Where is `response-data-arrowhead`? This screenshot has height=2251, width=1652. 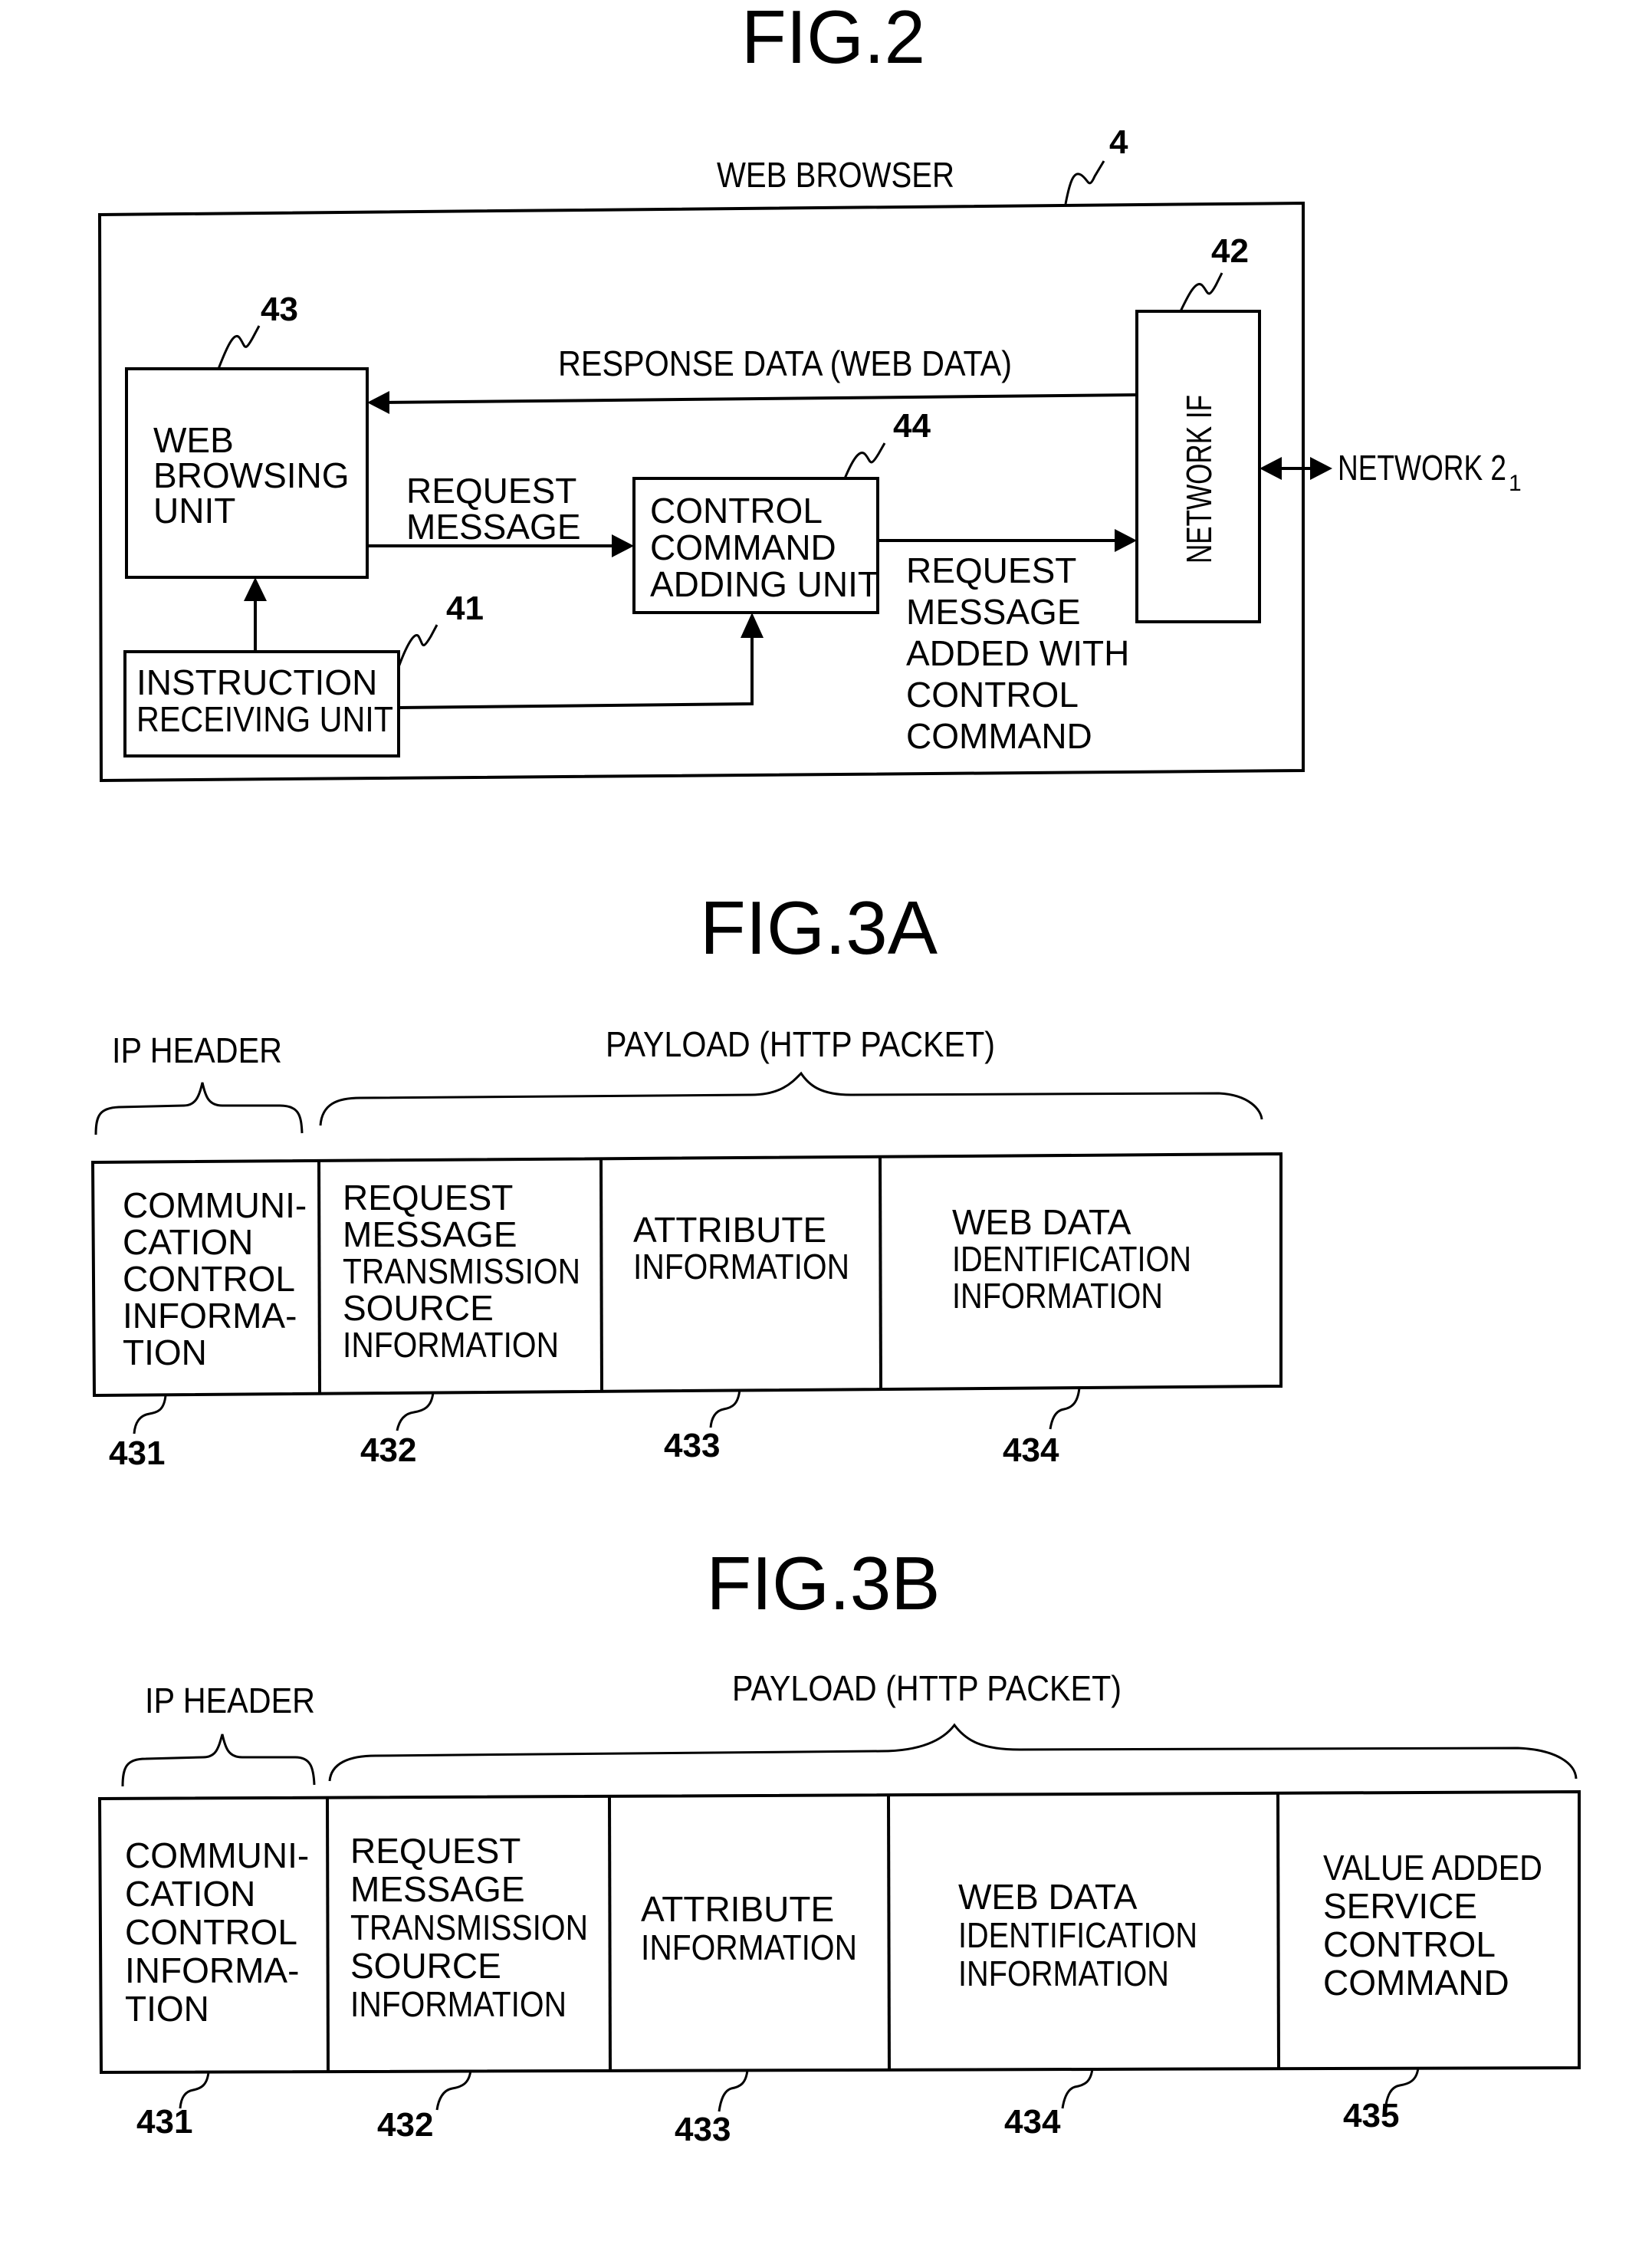 response-data-arrowhead is located at coordinates (378, 402).